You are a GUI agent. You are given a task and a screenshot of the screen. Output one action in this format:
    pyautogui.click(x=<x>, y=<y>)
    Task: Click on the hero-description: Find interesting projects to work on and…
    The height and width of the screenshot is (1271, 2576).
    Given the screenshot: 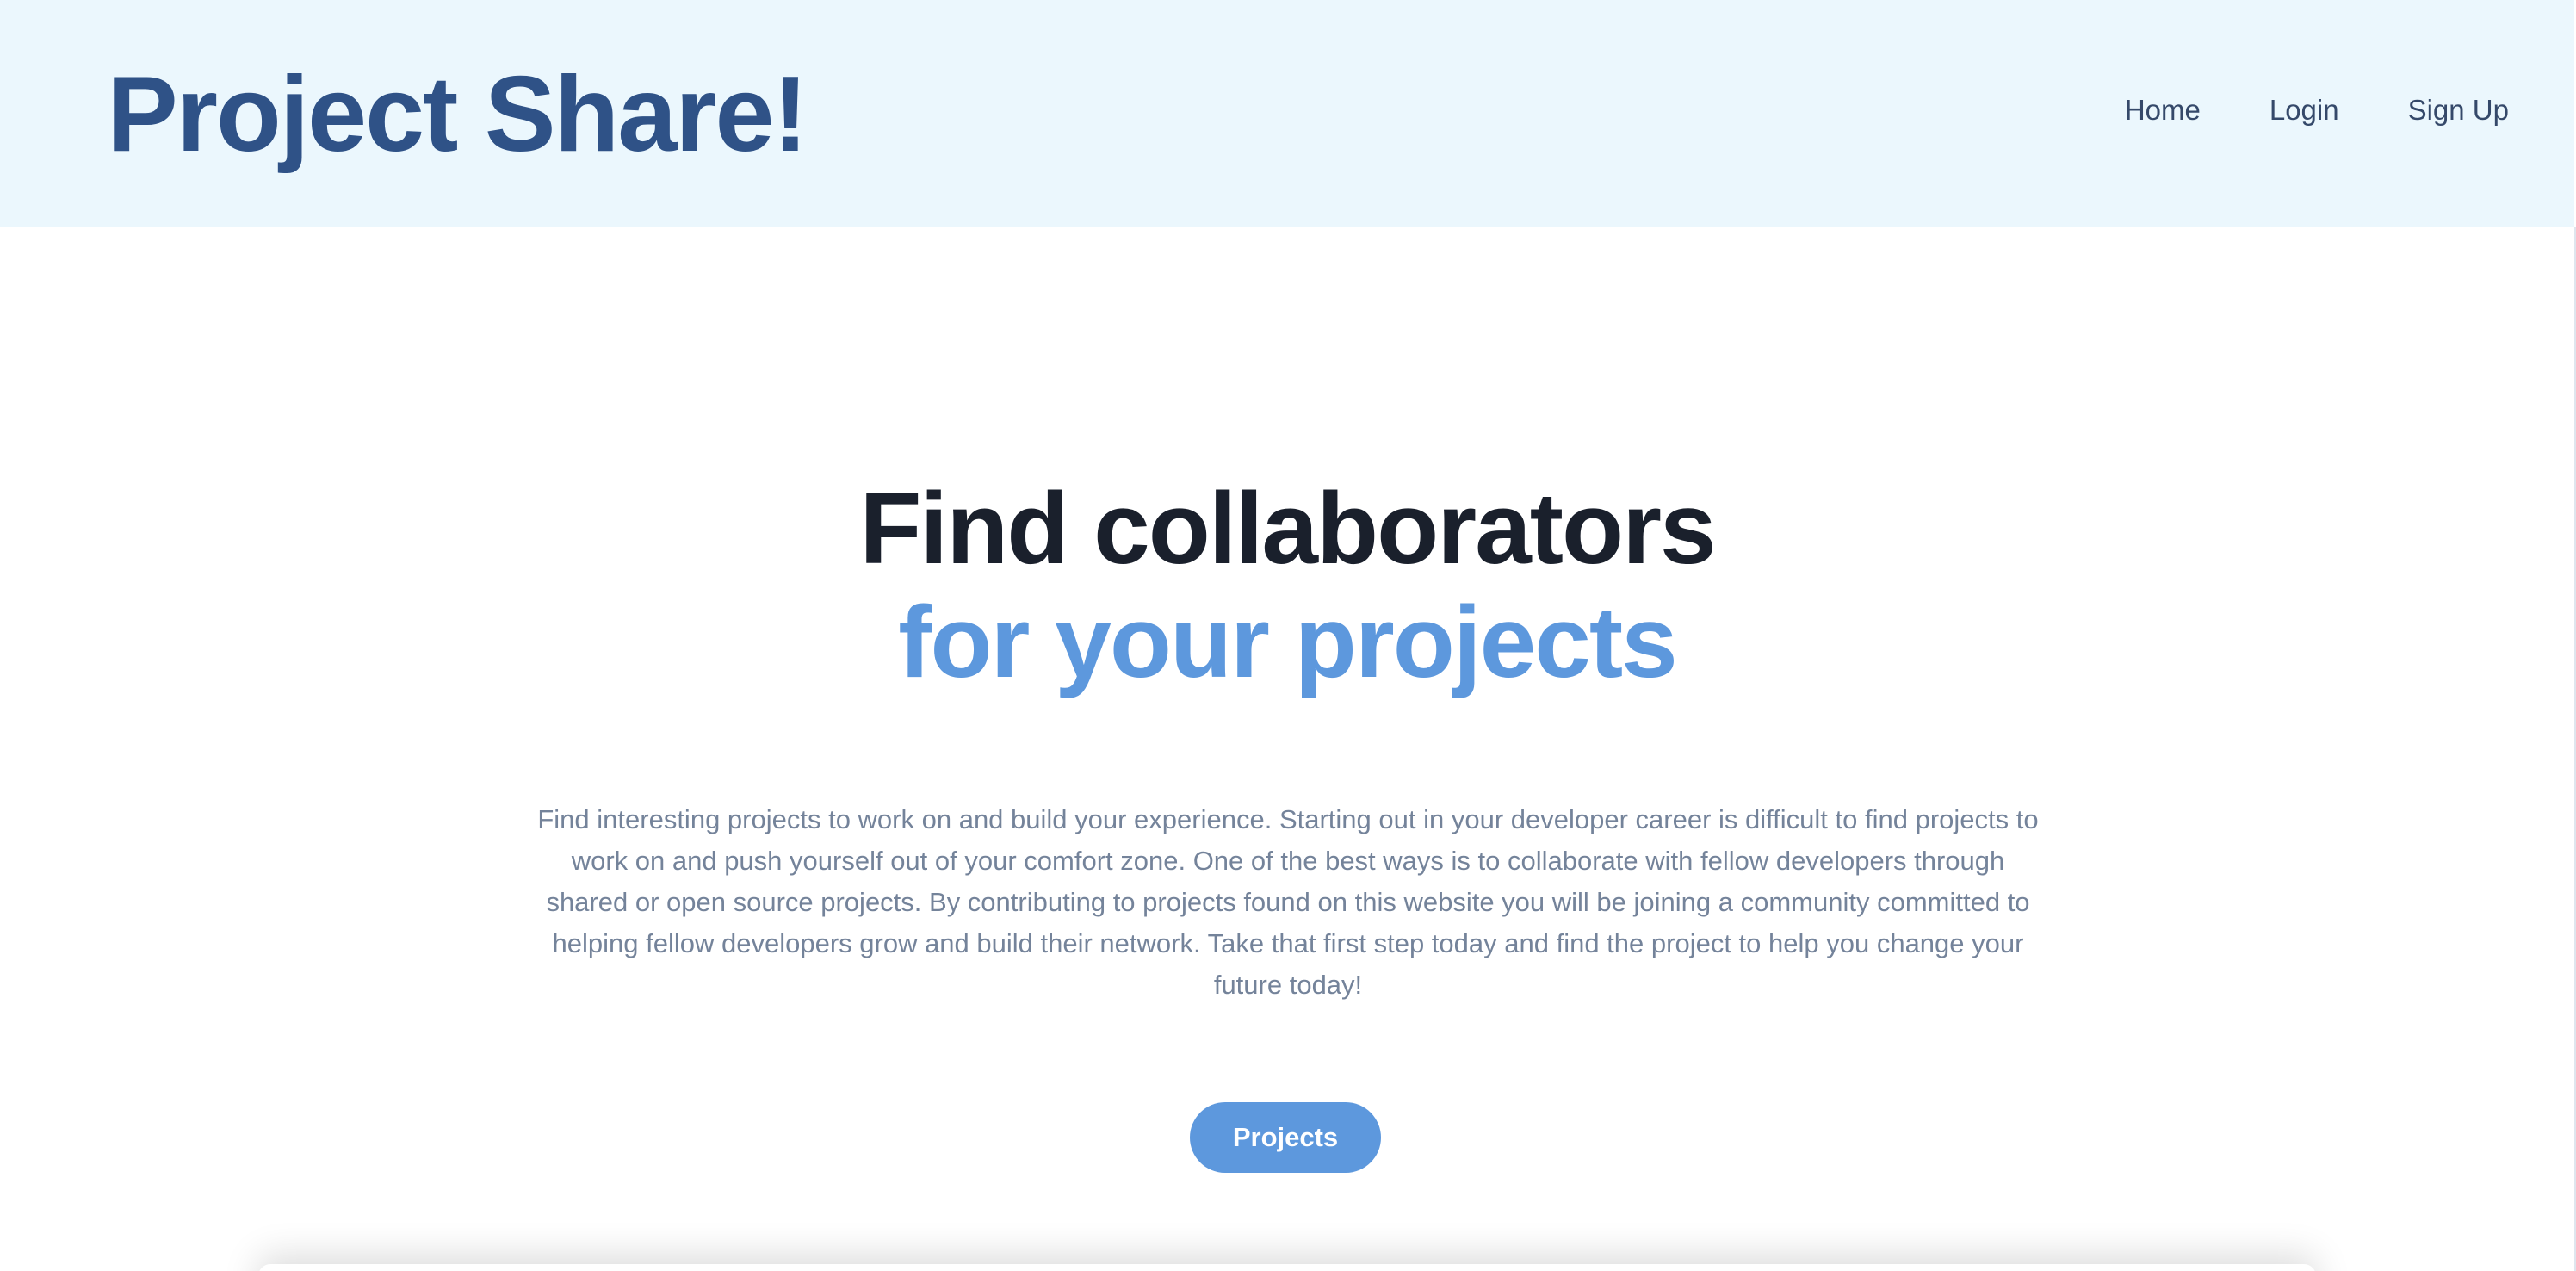 What is the action you would take?
    pyautogui.click(x=1288, y=902)
    